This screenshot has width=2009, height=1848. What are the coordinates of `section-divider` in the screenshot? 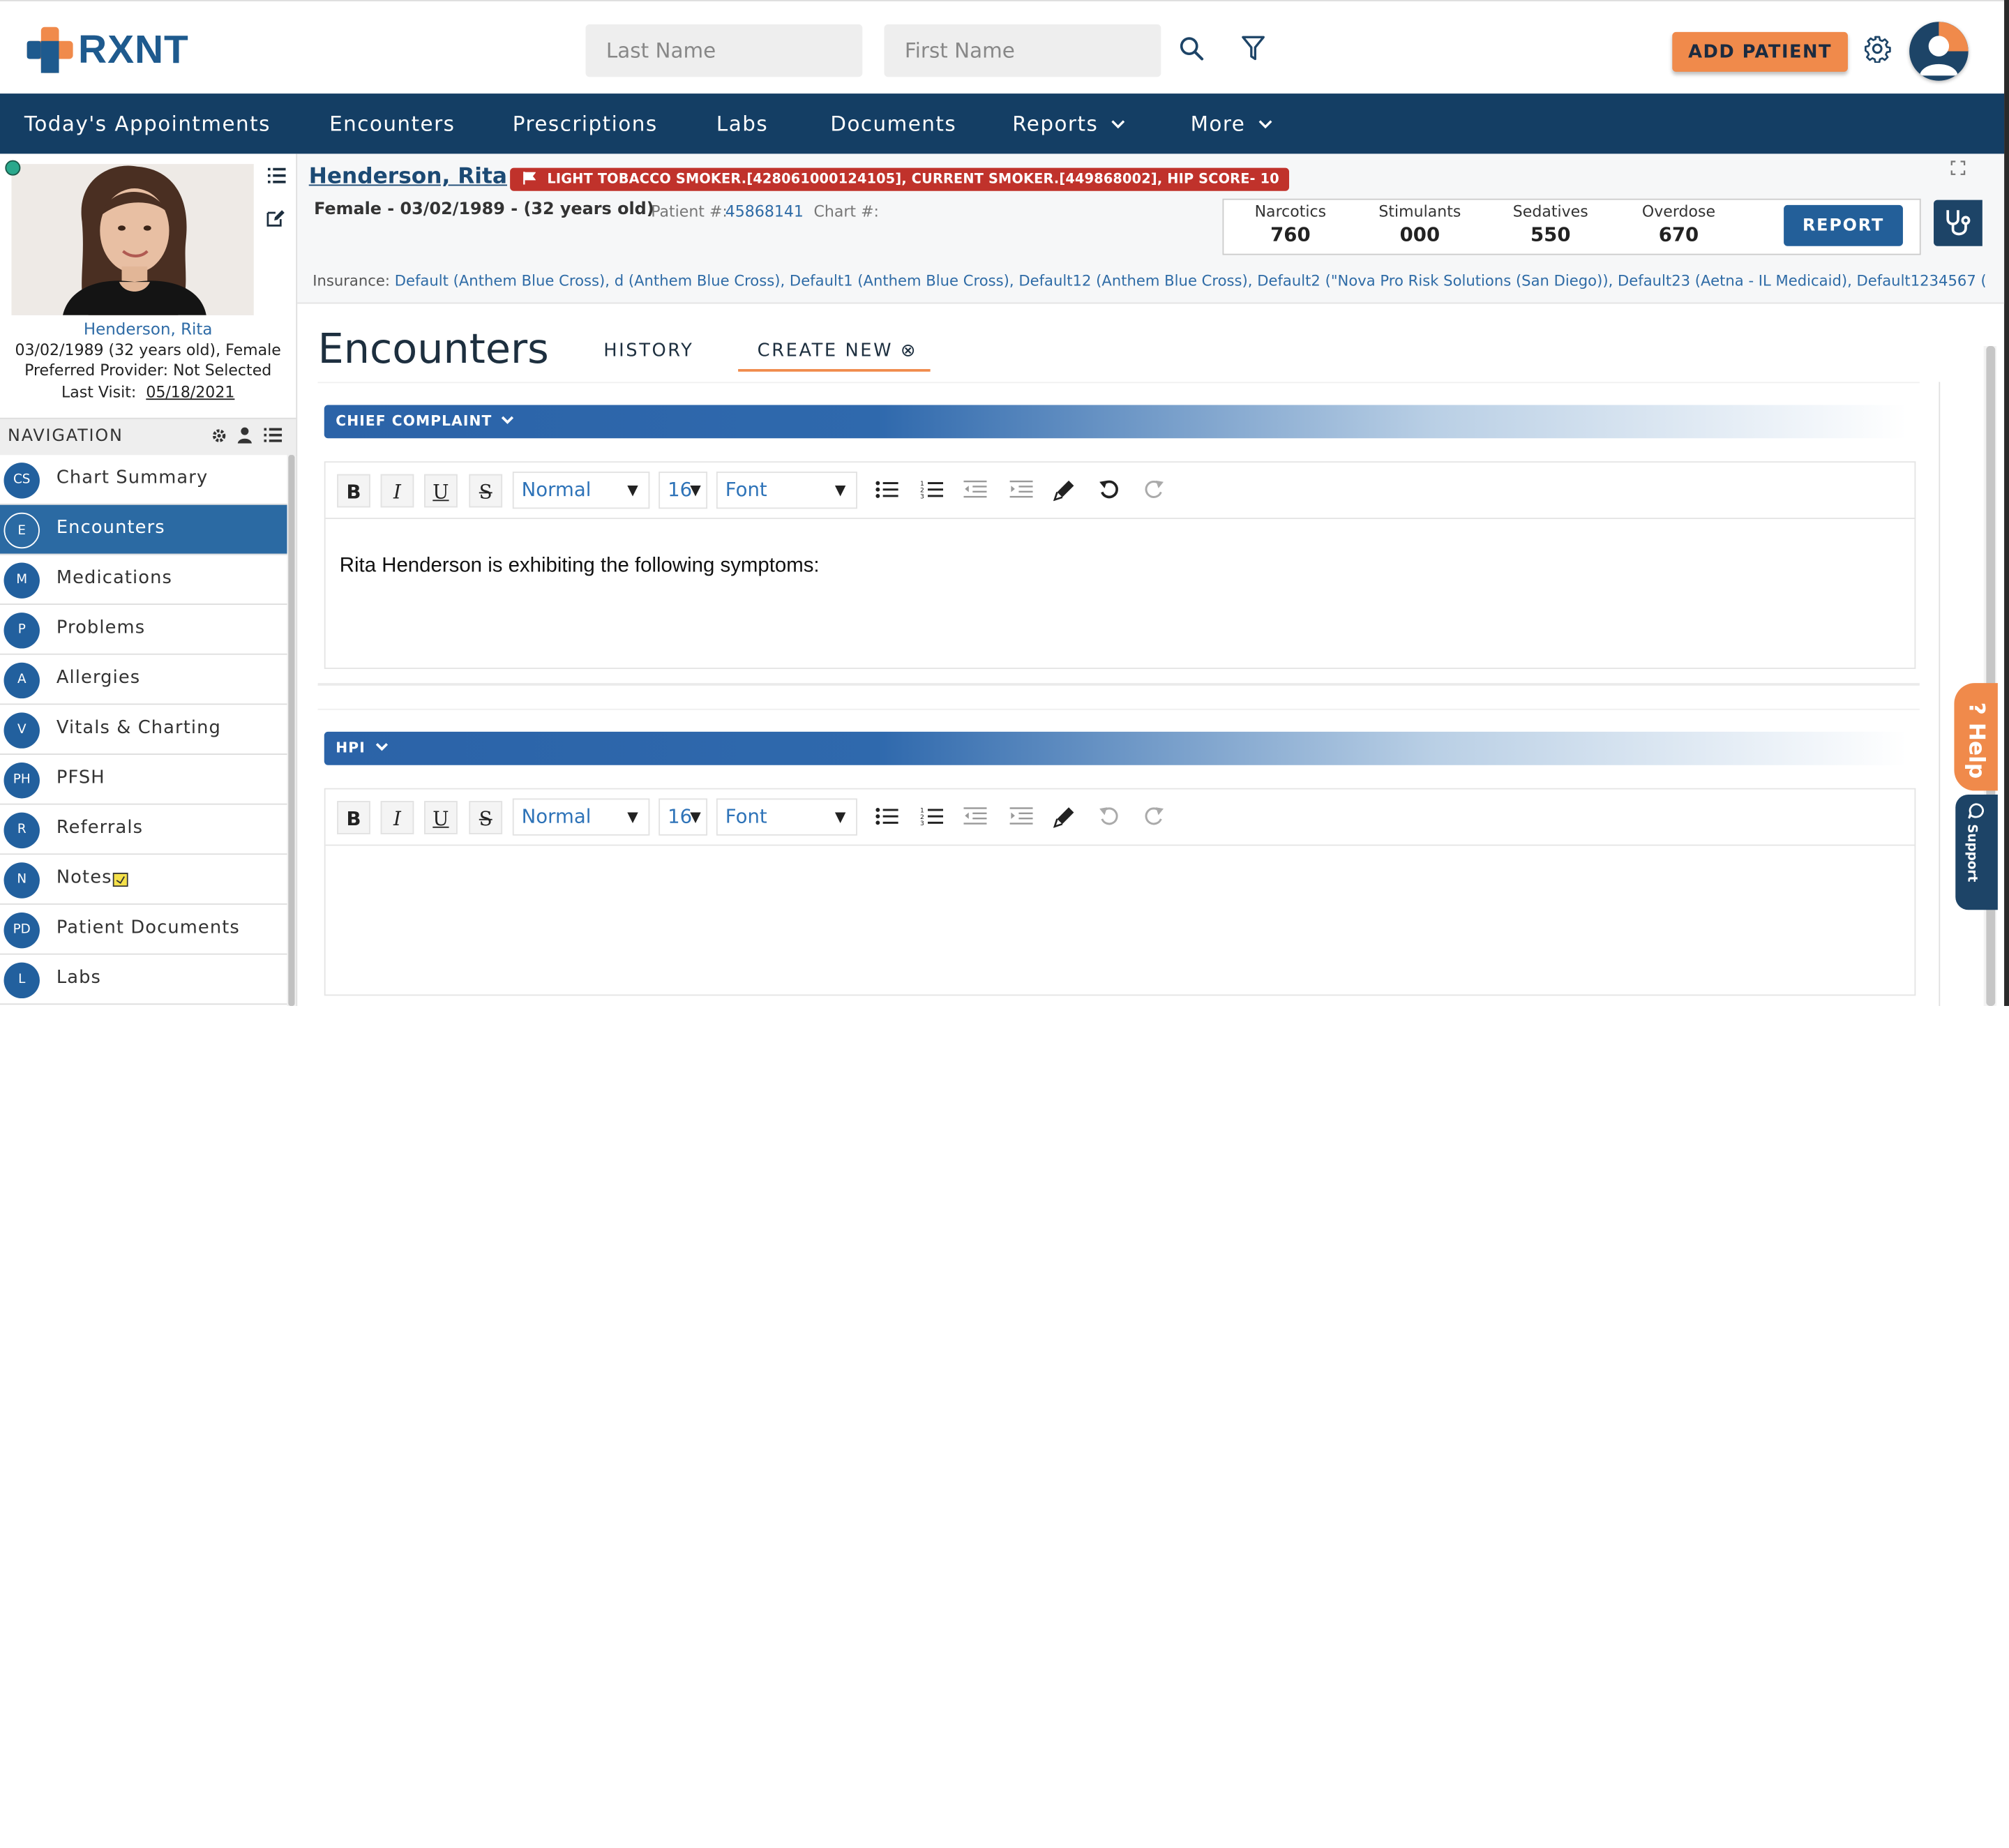 It's located at (1119, 709).